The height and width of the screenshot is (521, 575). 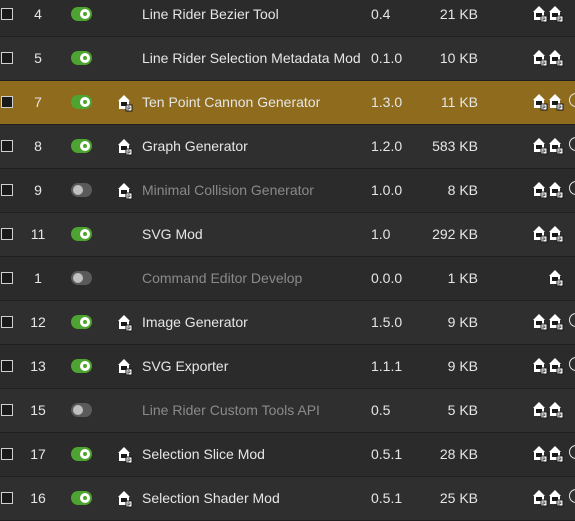 What do you see at coordinates (458, 454) in the screenshot?
I see `mod-size: 28 KB` at bounding box center [458, 454].